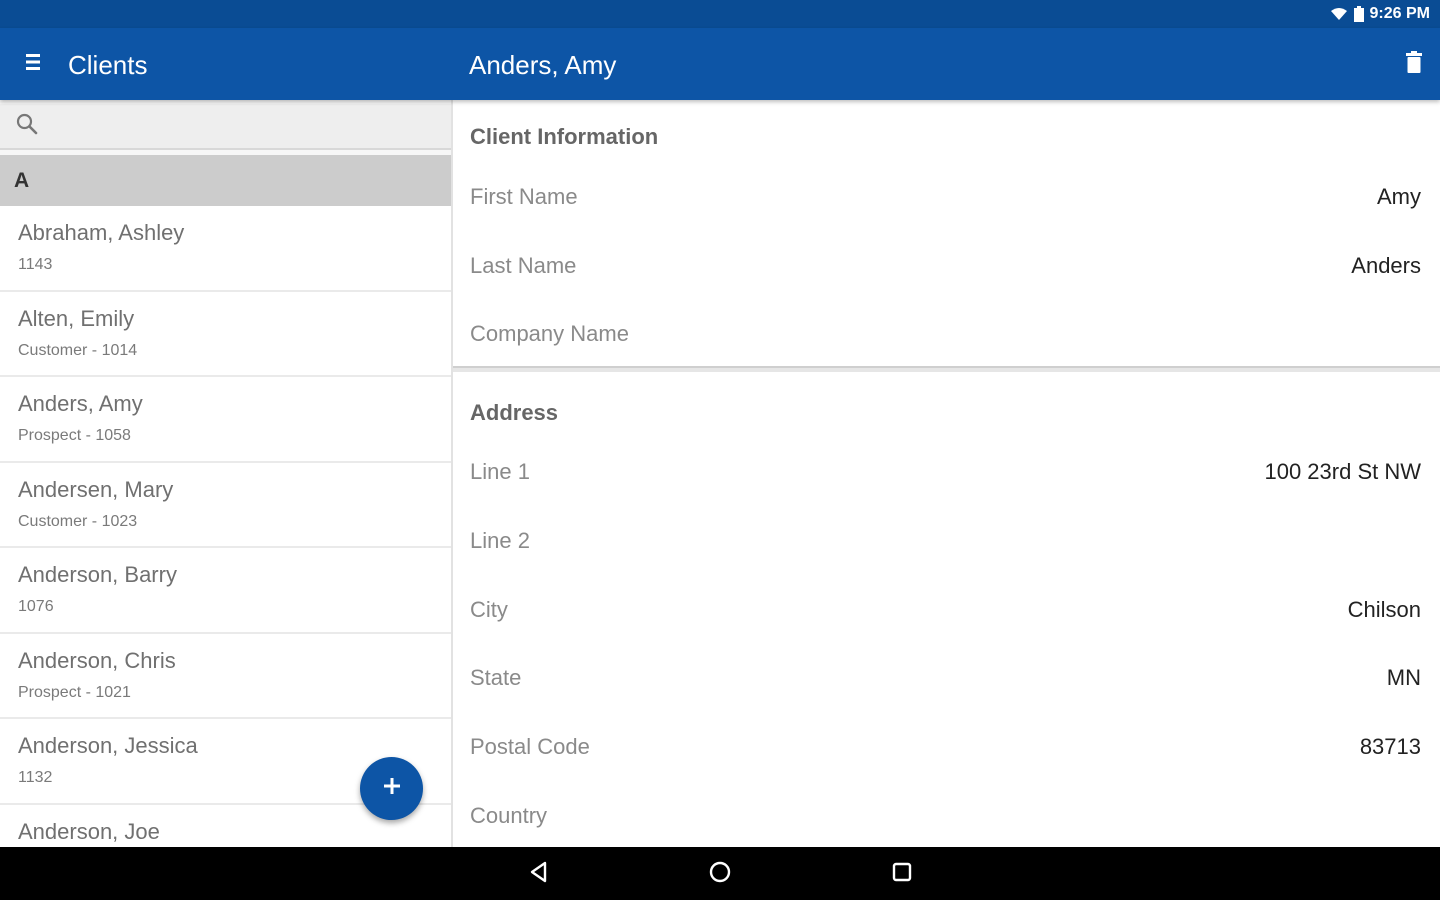 The image size is (1440, 900). I want to click on first-name-value: Amy, so click(1399, 196).